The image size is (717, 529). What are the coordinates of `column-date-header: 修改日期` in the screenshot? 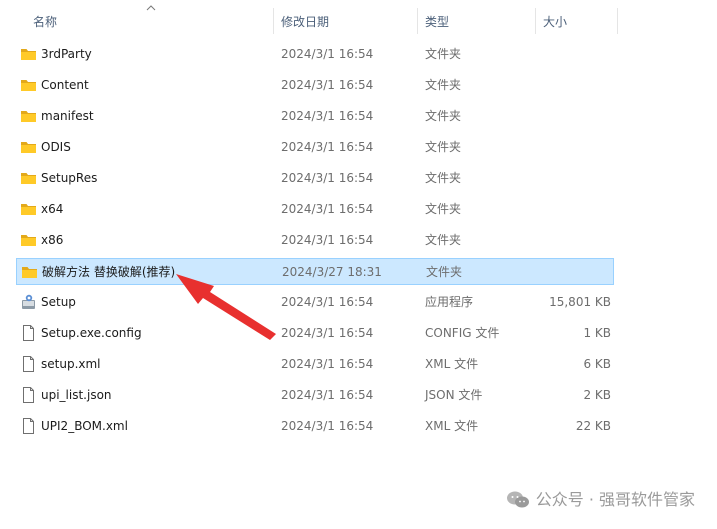 It's located at (305, 22).